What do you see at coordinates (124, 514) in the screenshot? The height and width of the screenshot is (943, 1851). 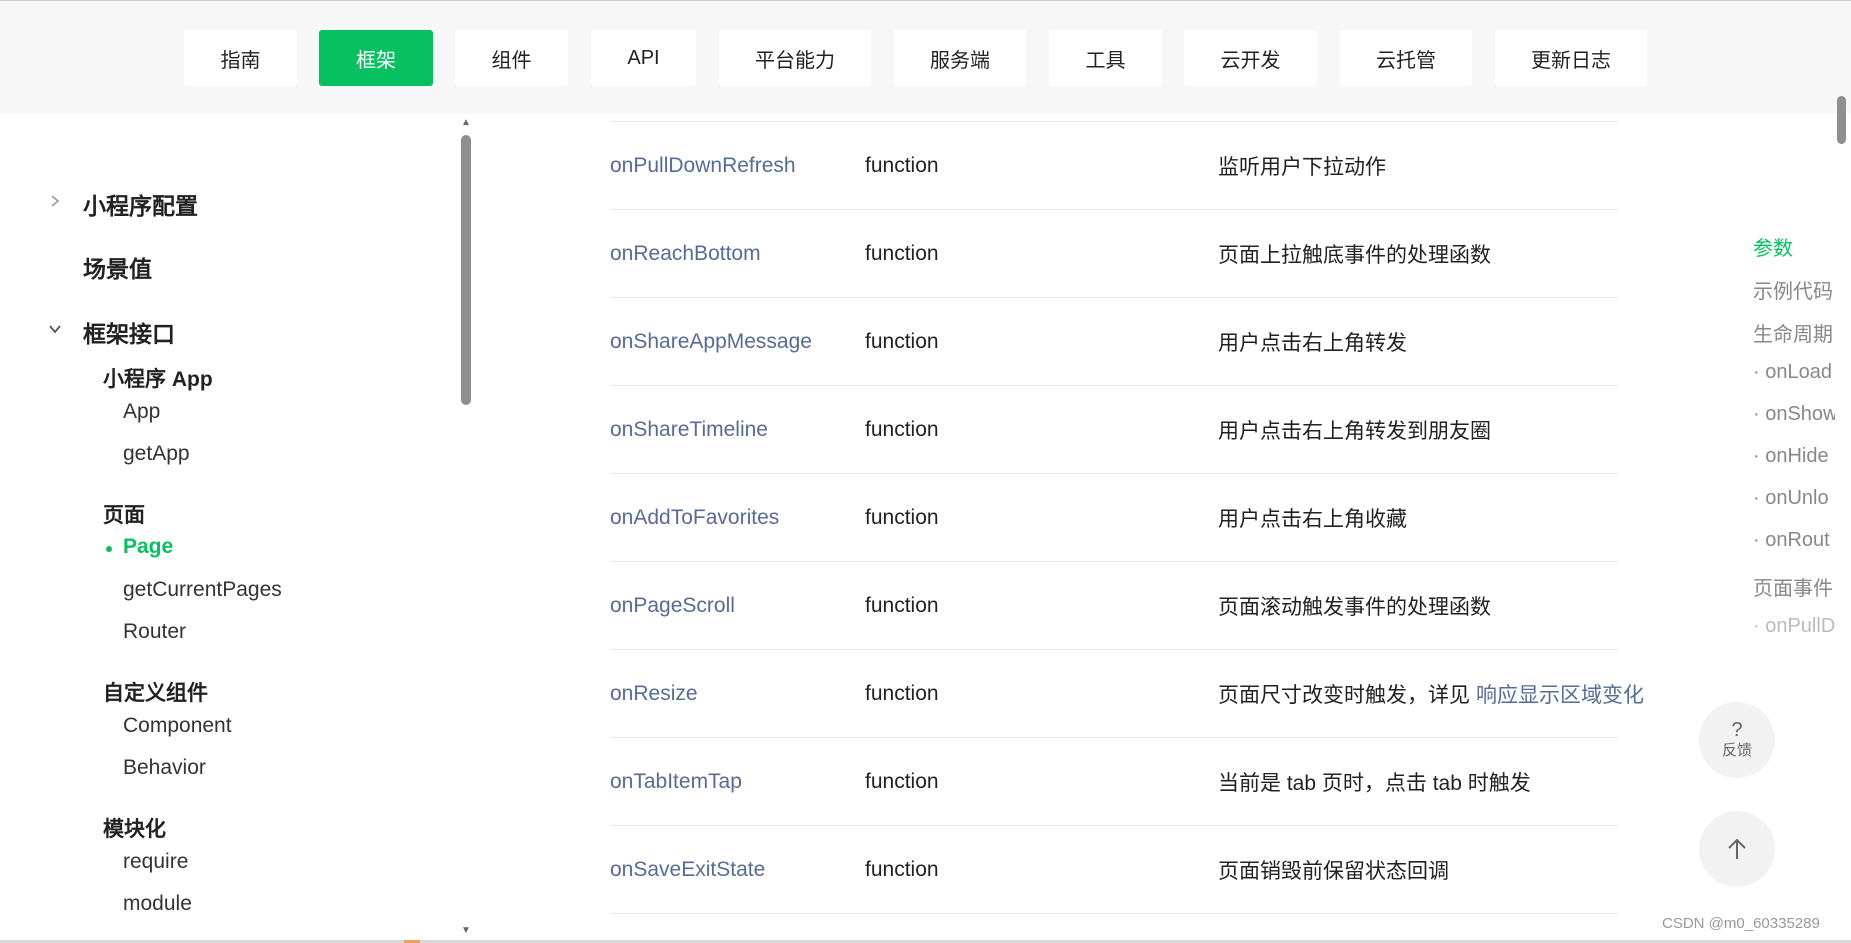 I see `sidebar-section-page: 页面` at bounding box center [124, 514].